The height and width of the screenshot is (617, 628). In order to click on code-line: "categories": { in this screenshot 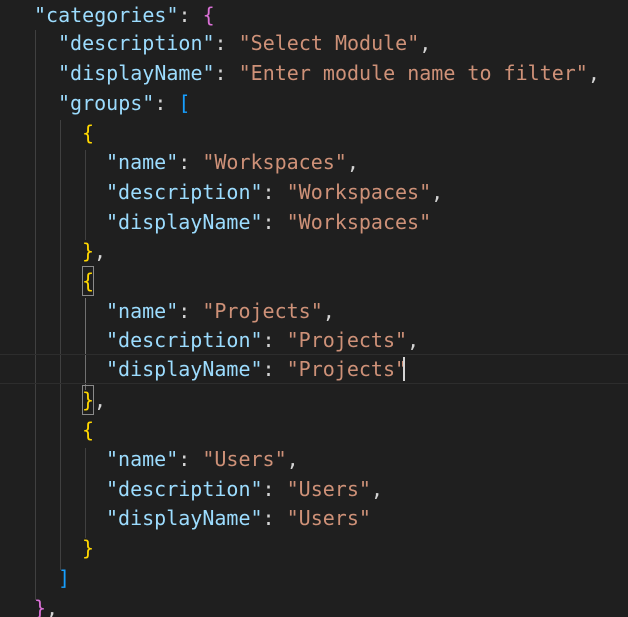, I will do `click(314, 15)`.